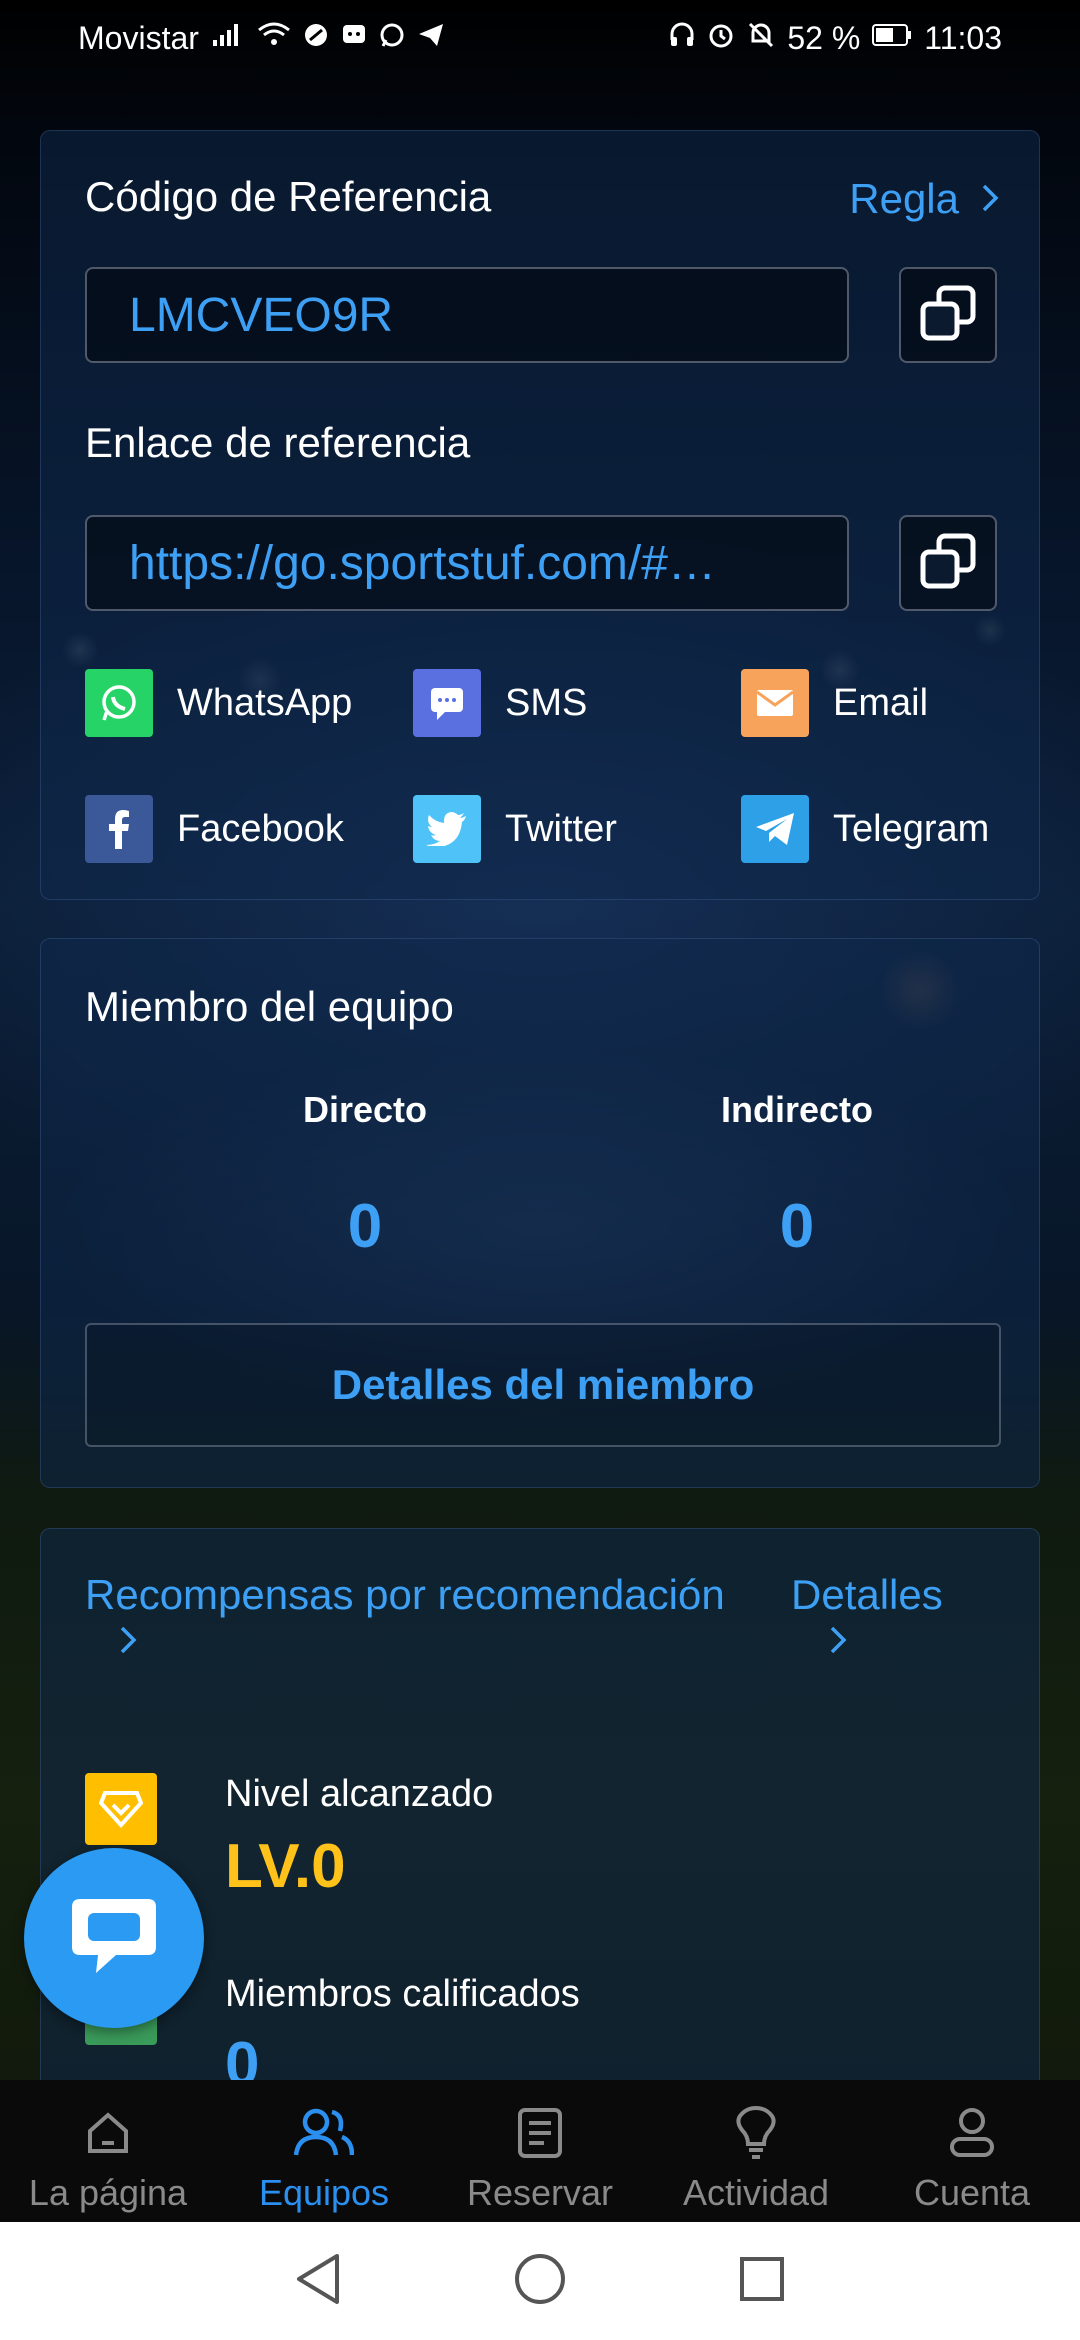 This screenshot has width=1080, height=2340. I want to click on tab-activity: Actividad, so click(756, 2151).